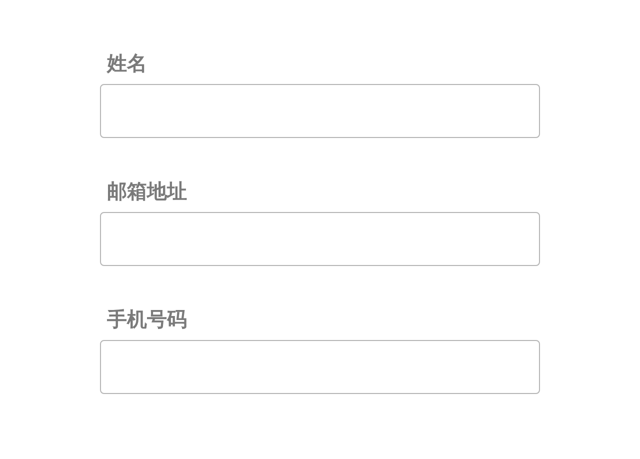  What do you see at coordinates (146, 319) in the screenshot?
I see `field-label: 手机号码` at bounding box center [146, 319].